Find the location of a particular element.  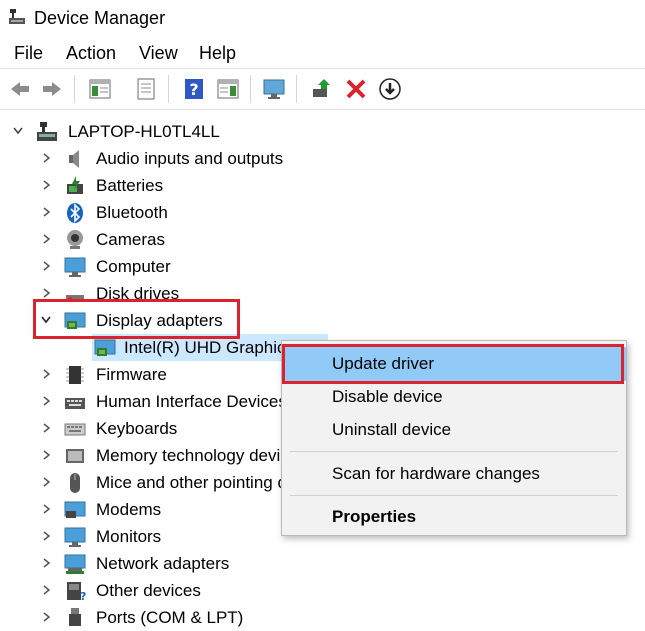

tree-item-label: Monitors is located at coordinates (129, 536).